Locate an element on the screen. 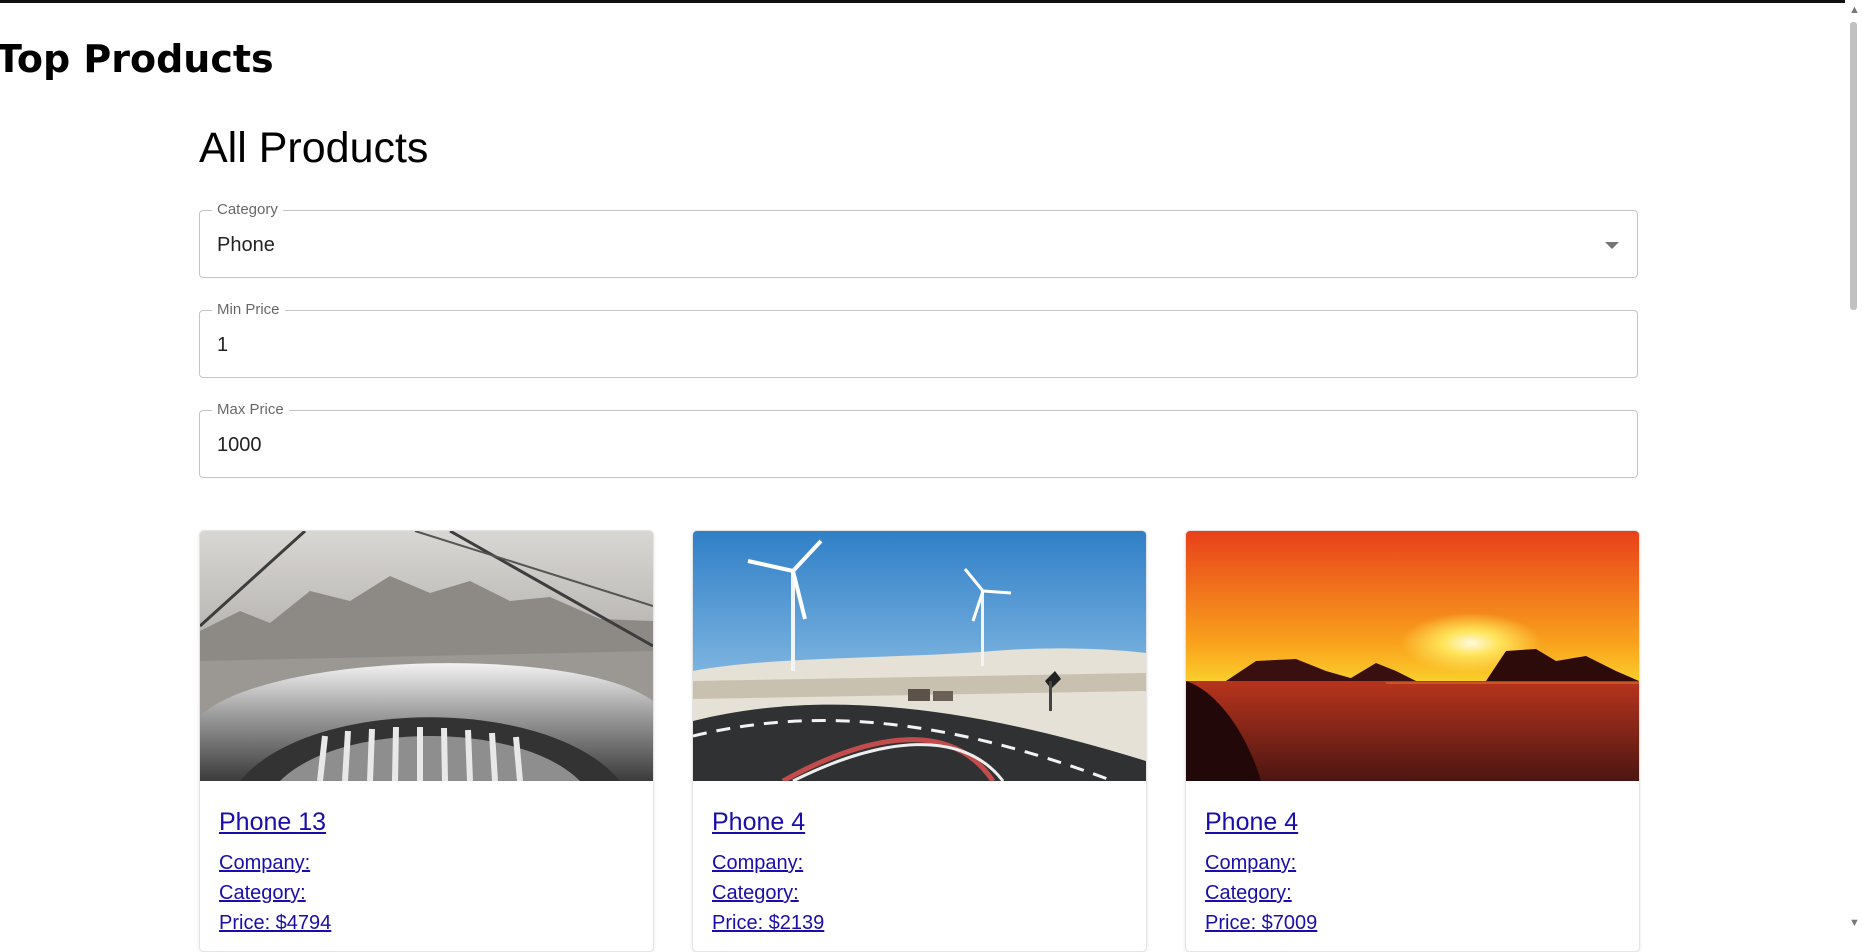 This screenshot has width=1862, height=952. scrollbar-thumb is located at coordinates (1853, 166).